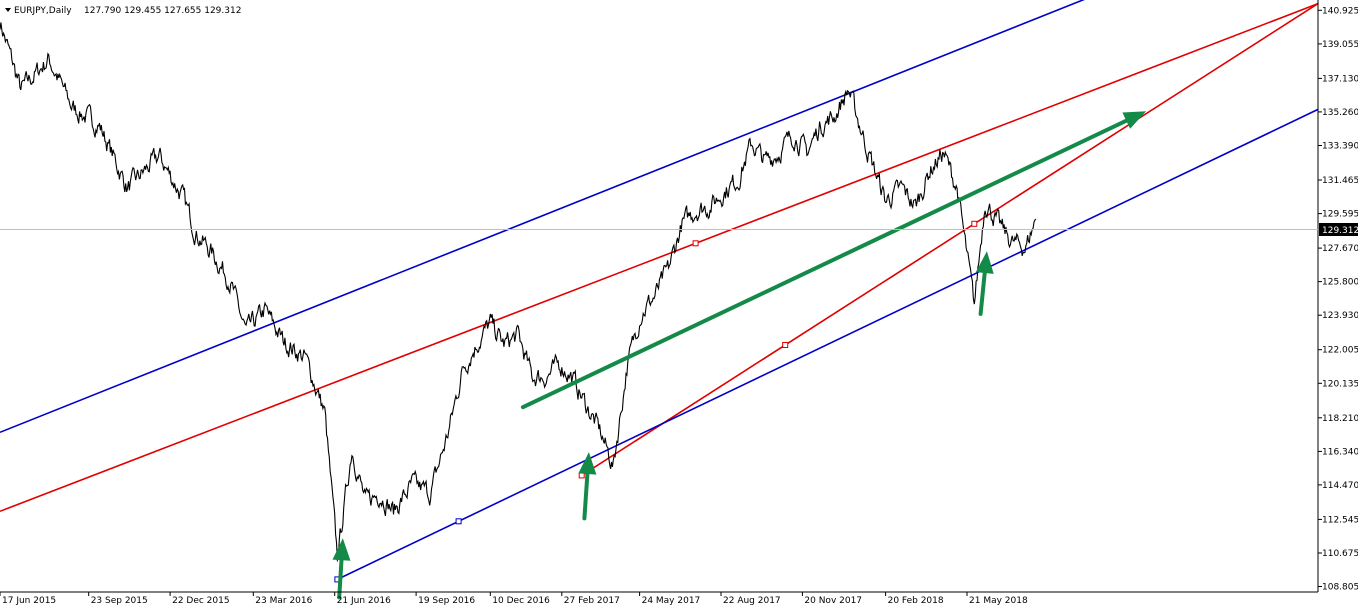 Image resolution: width=1358 pixels, height=611 pixels. I want to click on y-tick-label: 133.390, so click(1340, 147).